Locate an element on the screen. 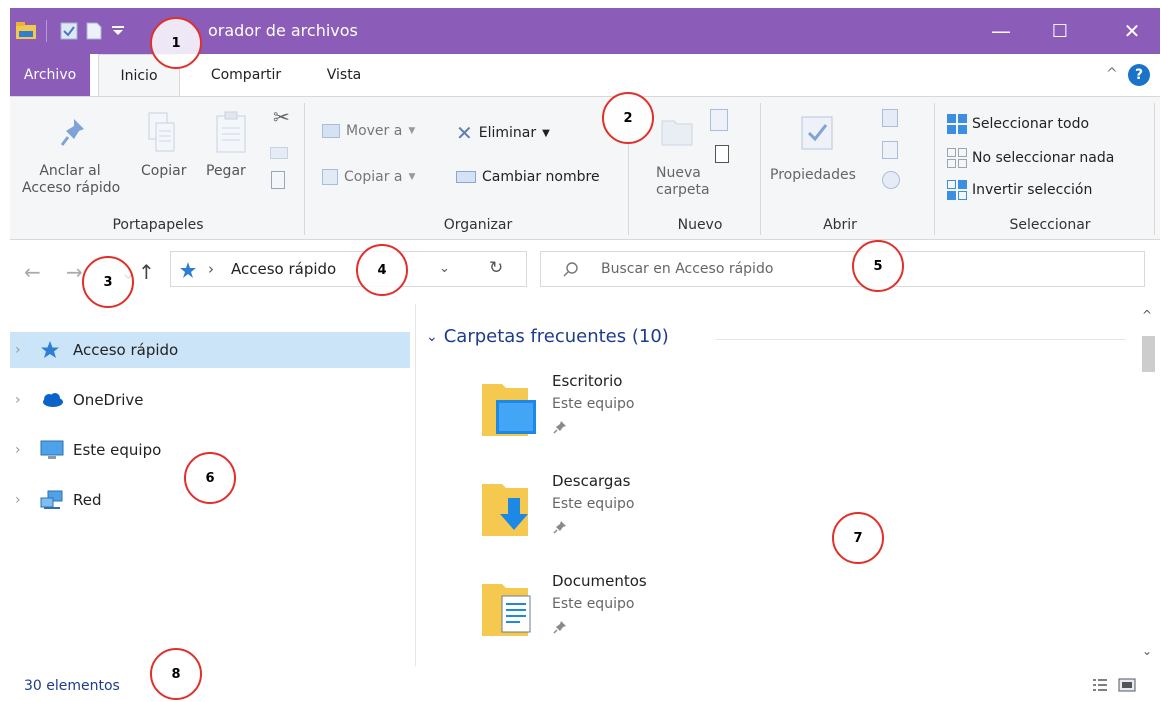 This screenshot has width=1161, height=702. pin-label-line1: Anclar al is located at coordinates (70, 171).